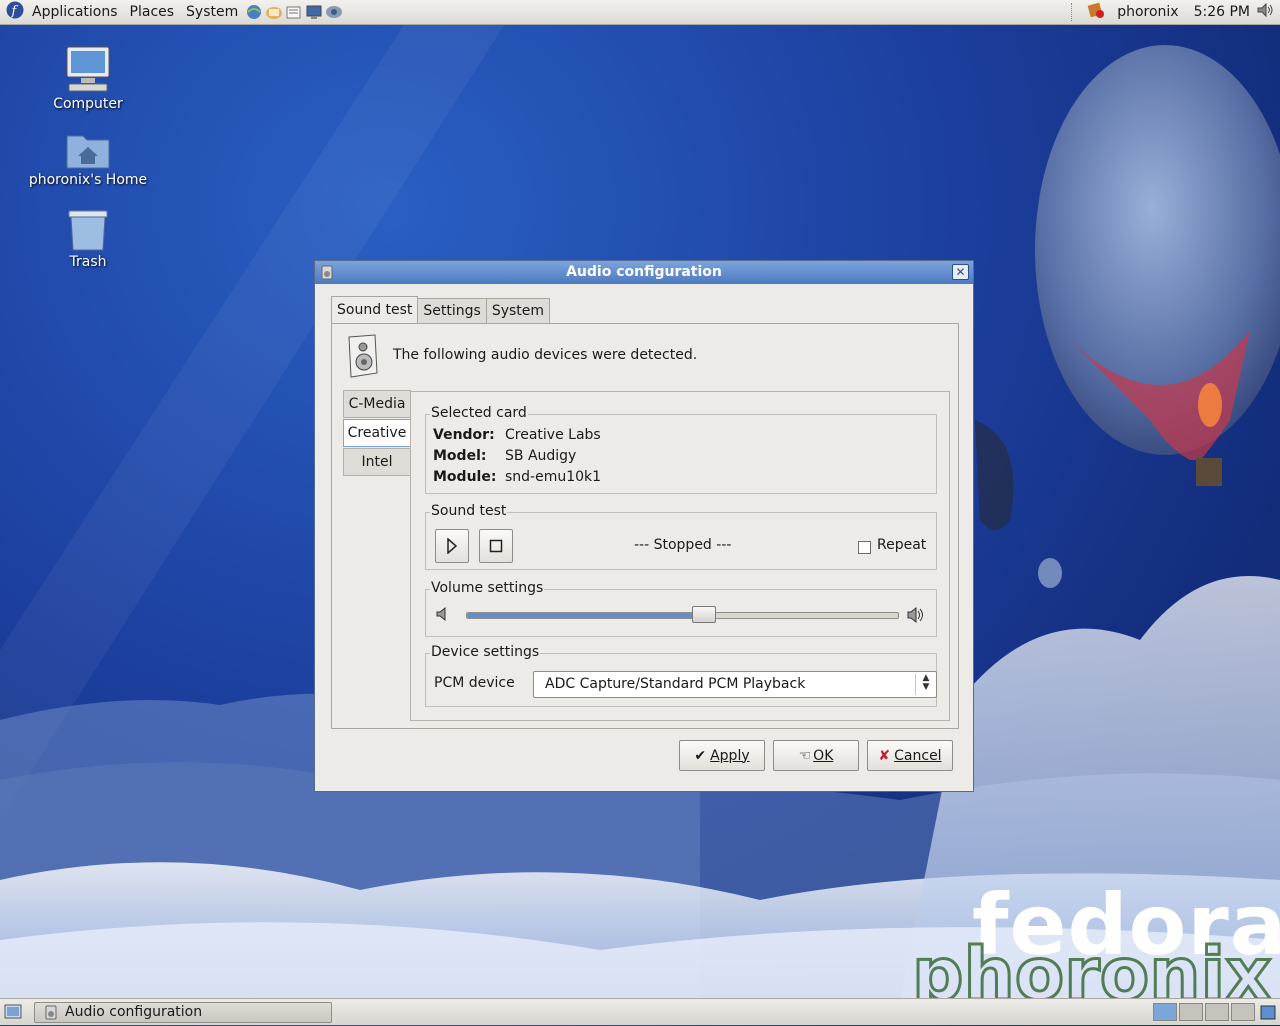 The image size is (1280, 1026). What do you see at coordinates (884, 755) in the screenshot?
I see `cancel-icon: ✘` at bounding box center [884, 755].